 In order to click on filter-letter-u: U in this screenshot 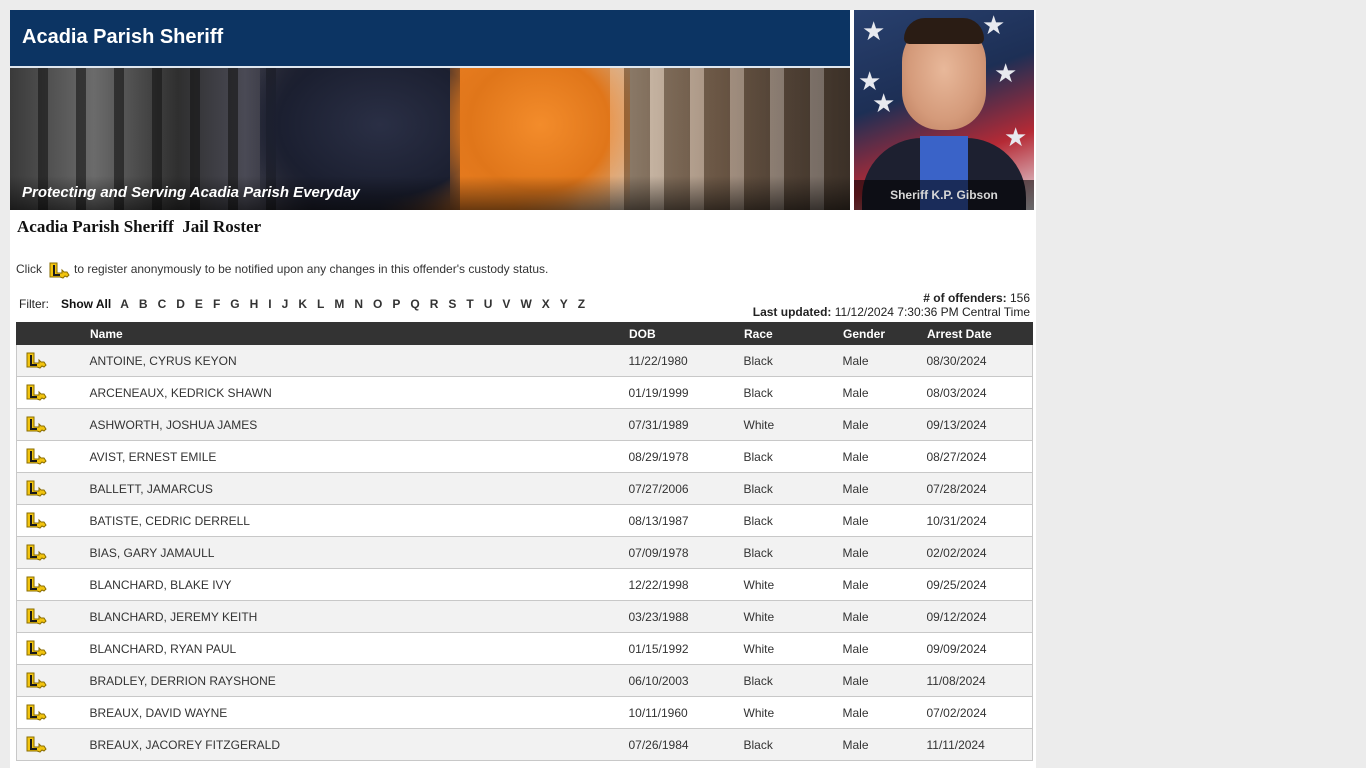, I will do `click(488, 304)`.